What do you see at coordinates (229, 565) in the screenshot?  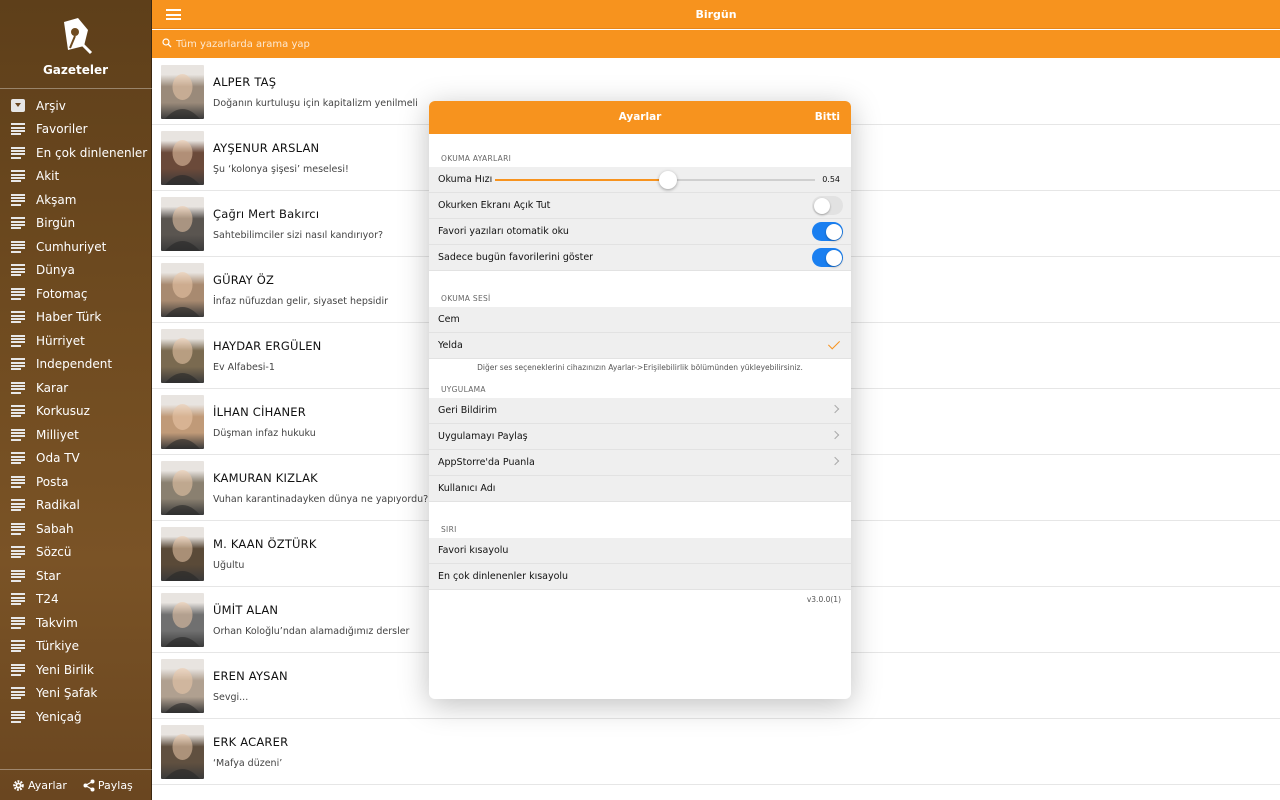 I see `article-headline: Uğultu` at bounding box center [229, 565].